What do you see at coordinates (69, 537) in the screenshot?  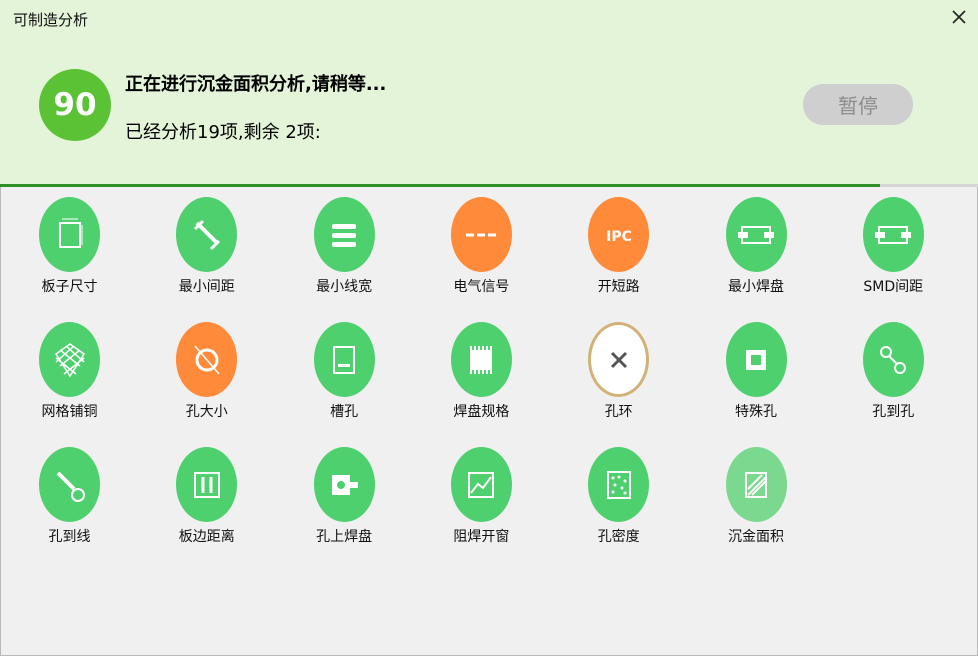 I see `analysis-item-label: 孔到线` at bounding box center [69, 537].